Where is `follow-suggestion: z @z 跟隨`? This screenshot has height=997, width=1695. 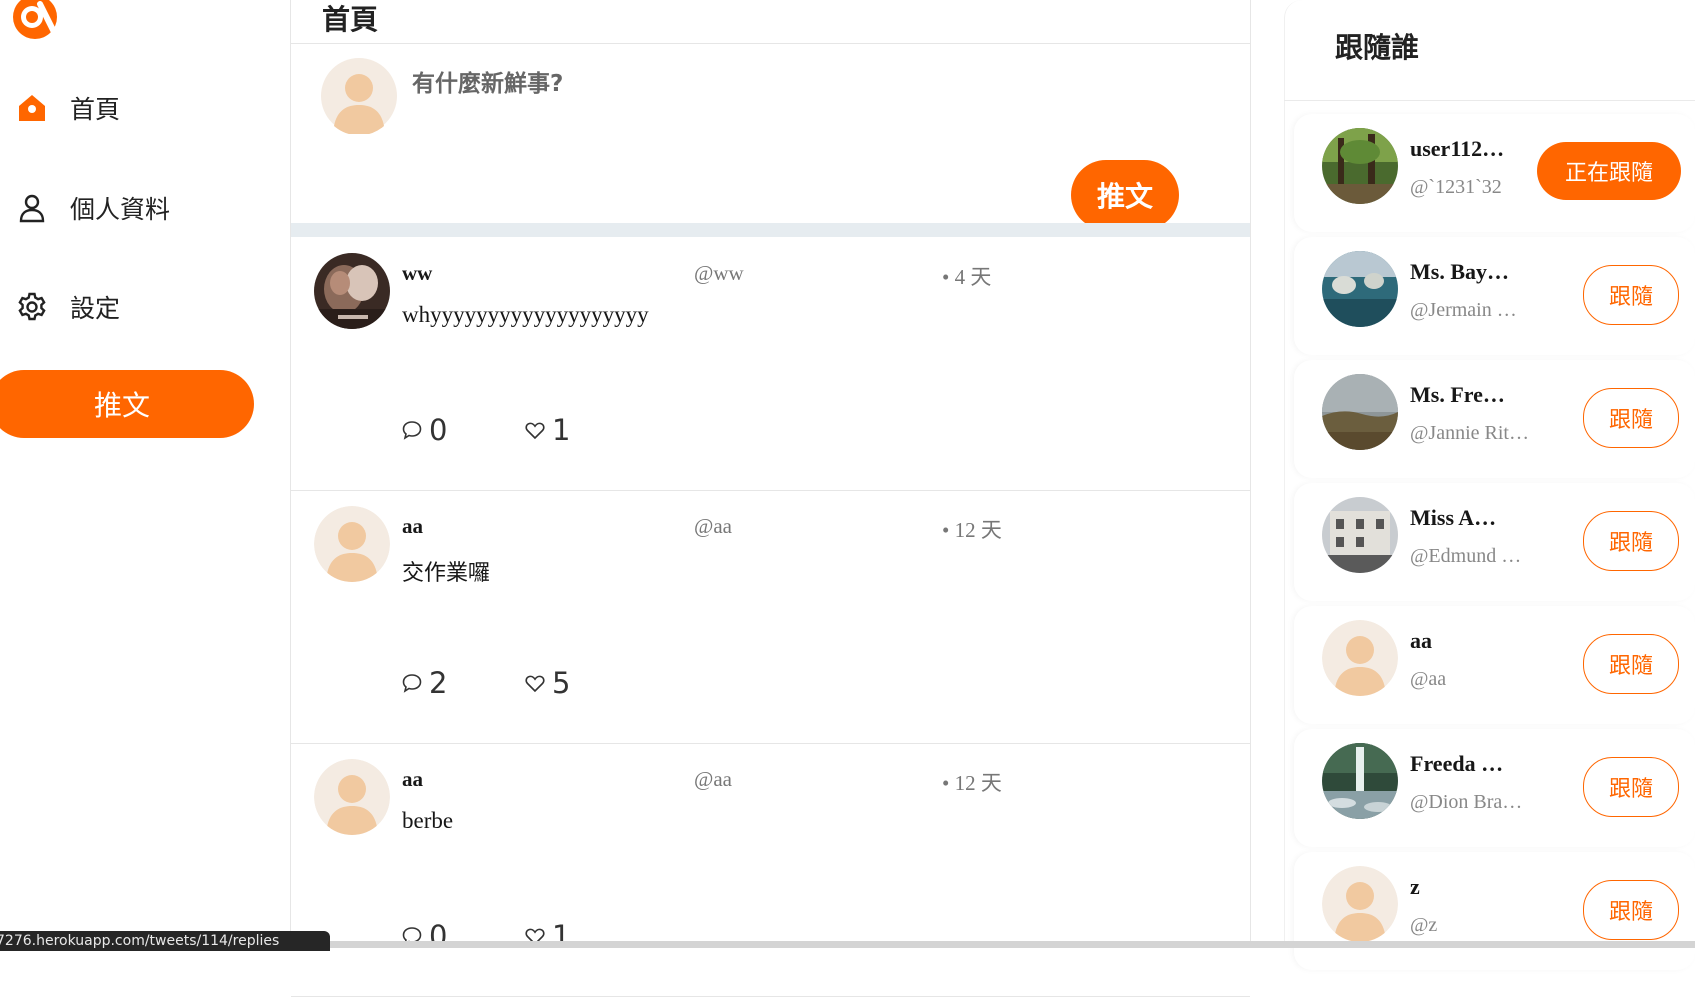
follow-suggestion: z @z 跟隨 is located at coordinates (1494, 911).